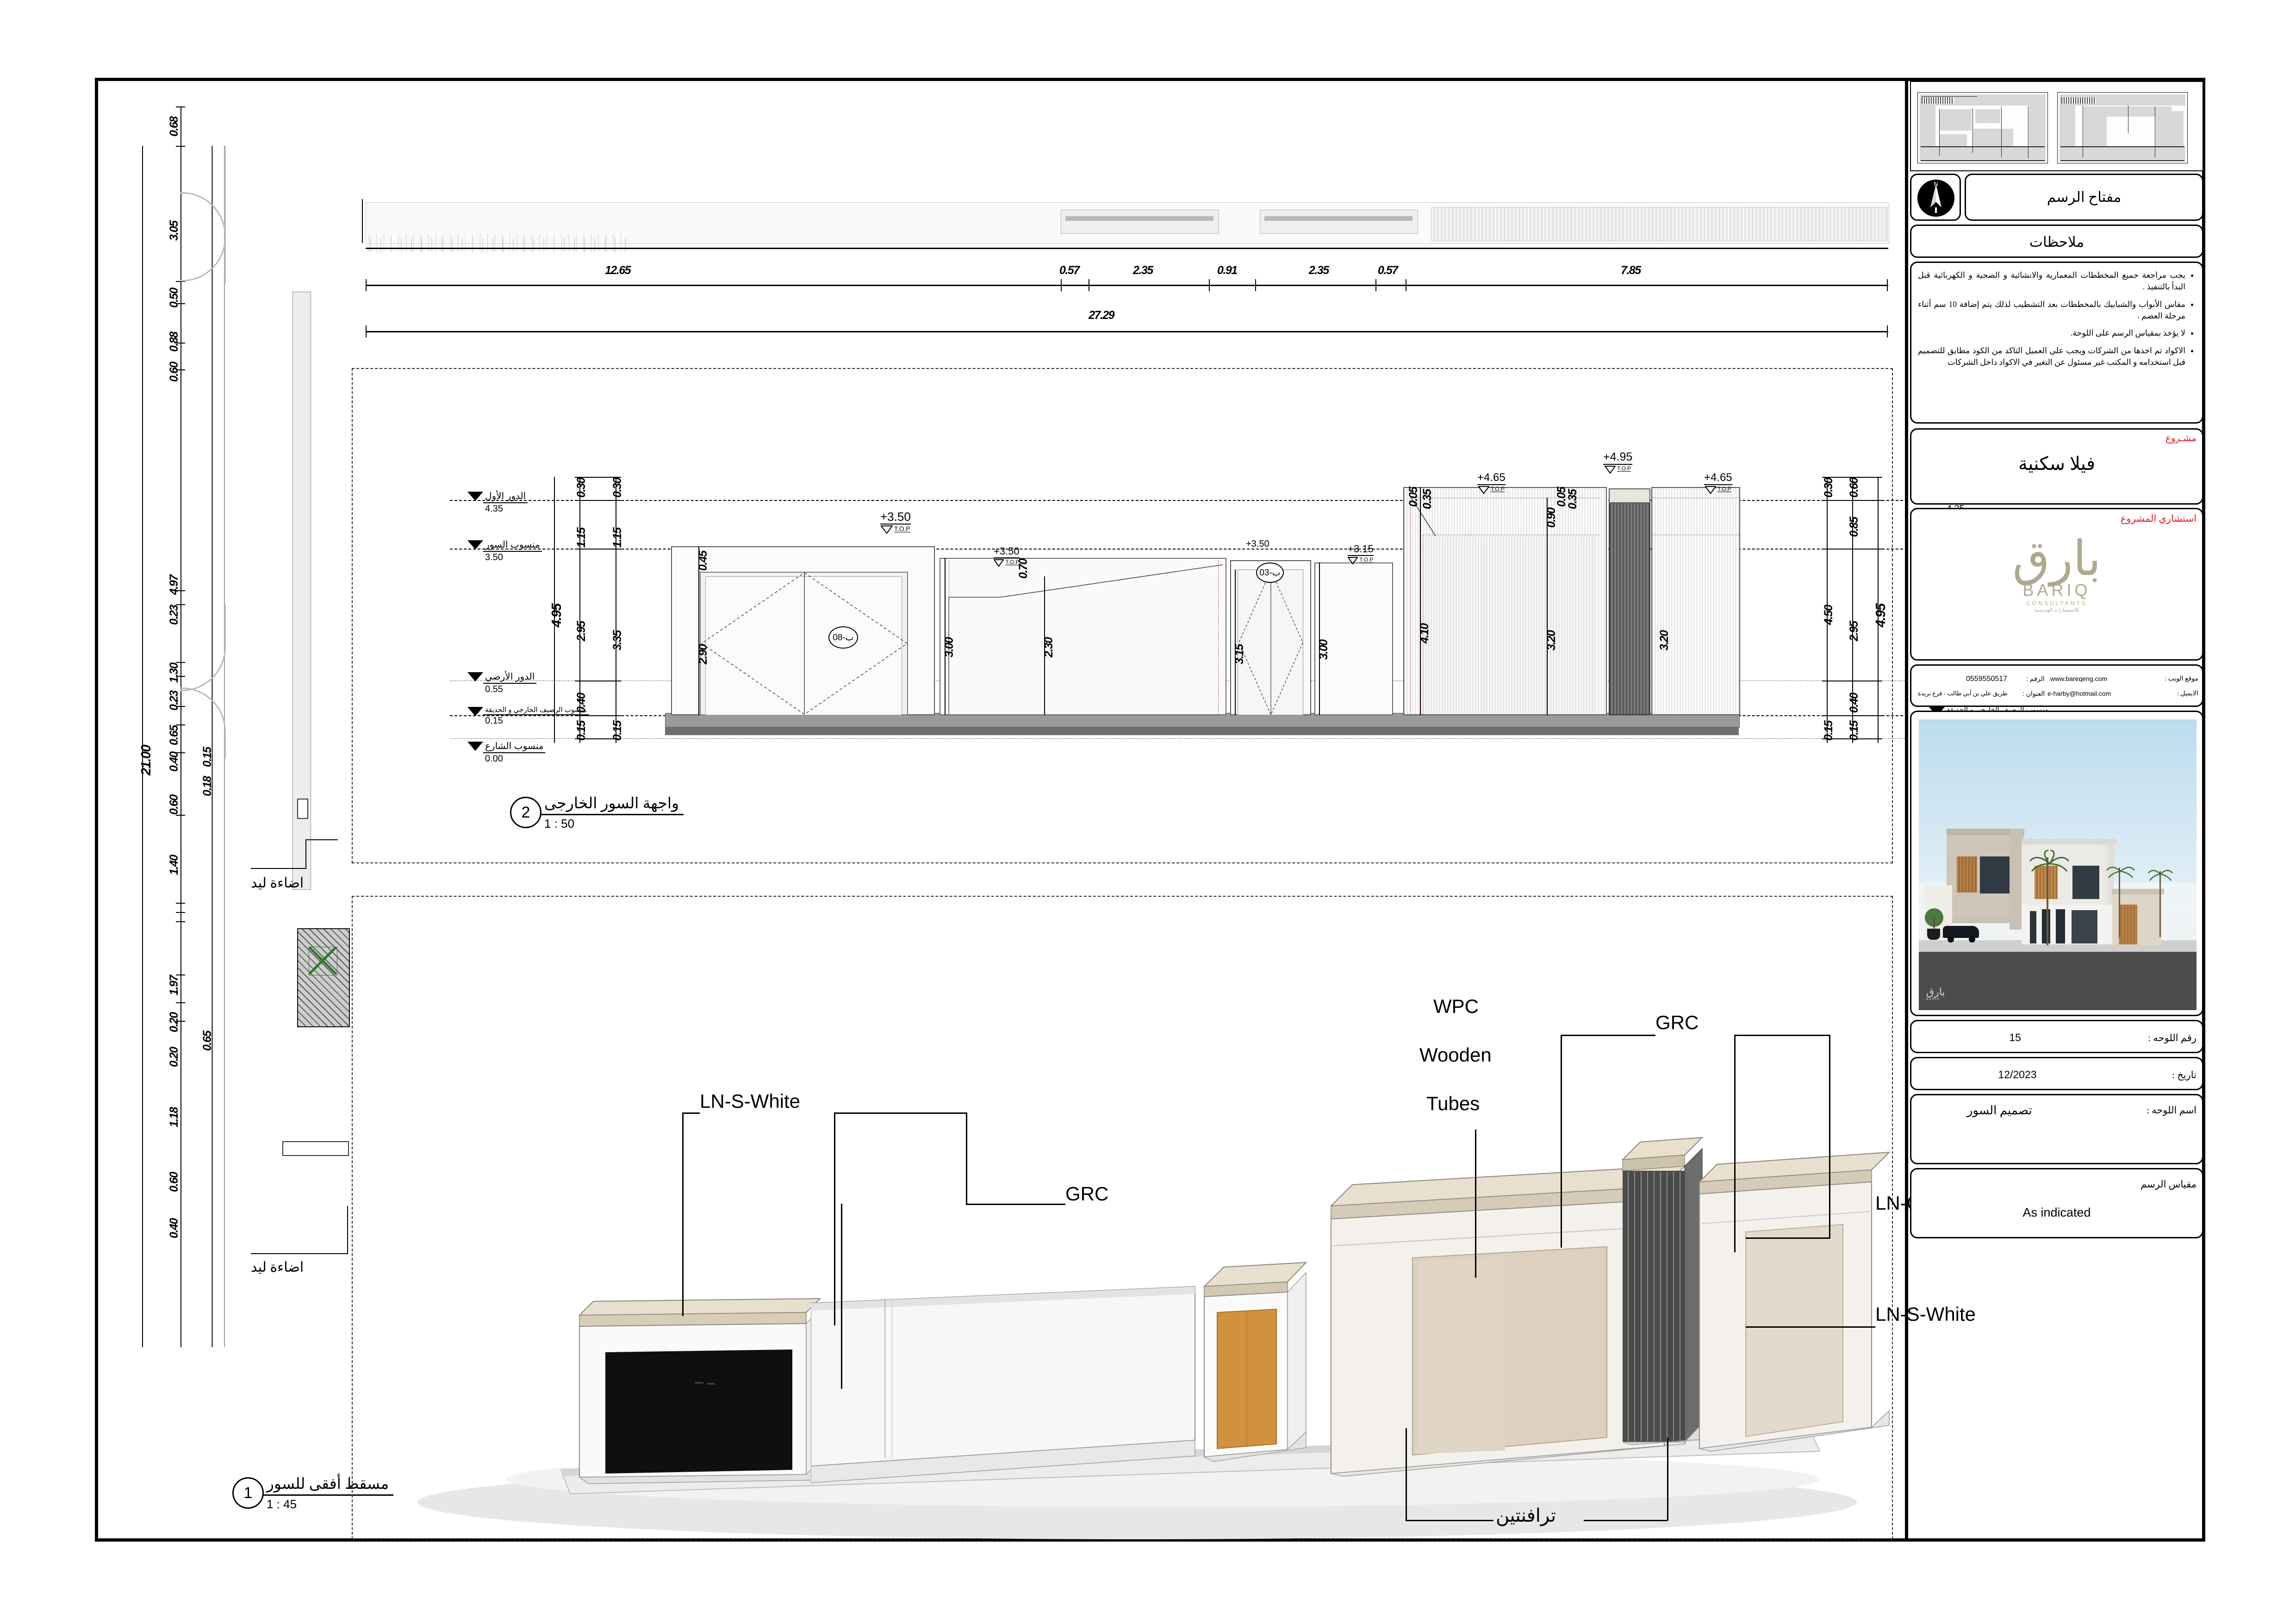 Image resolution: width=2296 pixels, height=1624 pixels. I want to click on view-number-1: 1, so click(248, 1493).